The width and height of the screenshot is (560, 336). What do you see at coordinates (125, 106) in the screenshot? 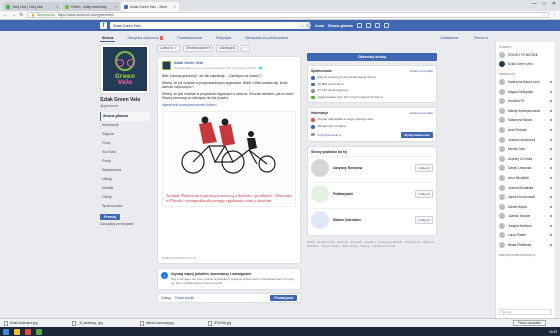
I see `page-handle: @greenvelo` at bounding box center [125, 106].